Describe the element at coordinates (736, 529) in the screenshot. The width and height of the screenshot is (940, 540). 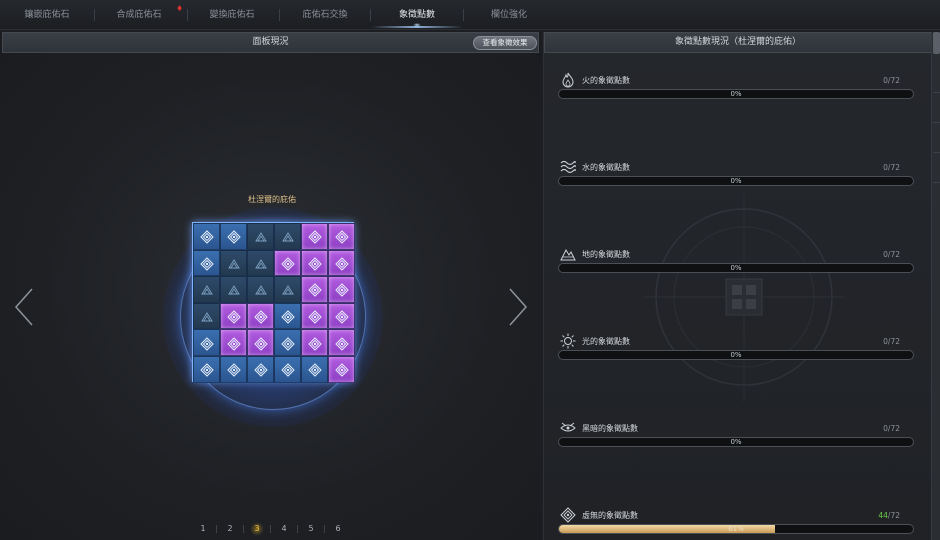
I see `progress-percent: 61%` at that location.